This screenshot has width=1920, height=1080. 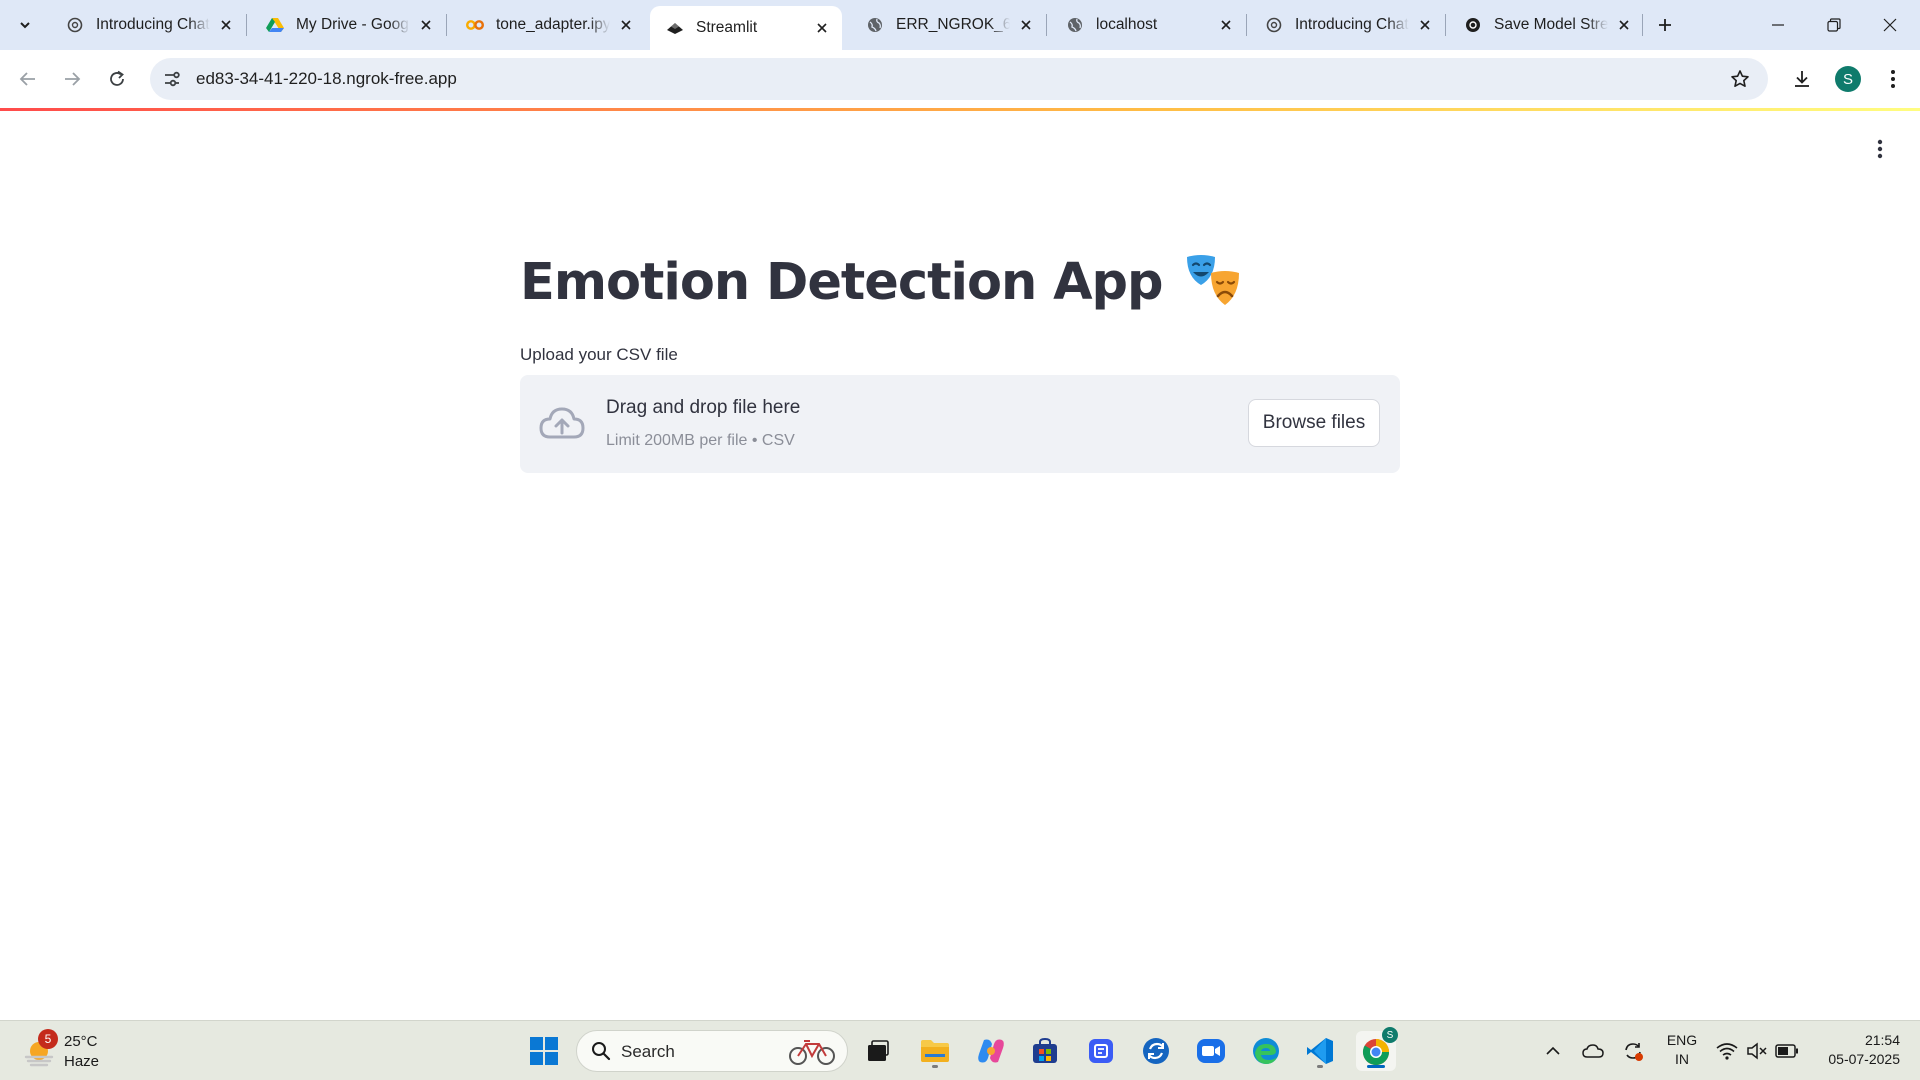 What do you see at coordinates (275, 25) in the screenshot?
I see `google-drive-icon` at bounding box center [275, 25].